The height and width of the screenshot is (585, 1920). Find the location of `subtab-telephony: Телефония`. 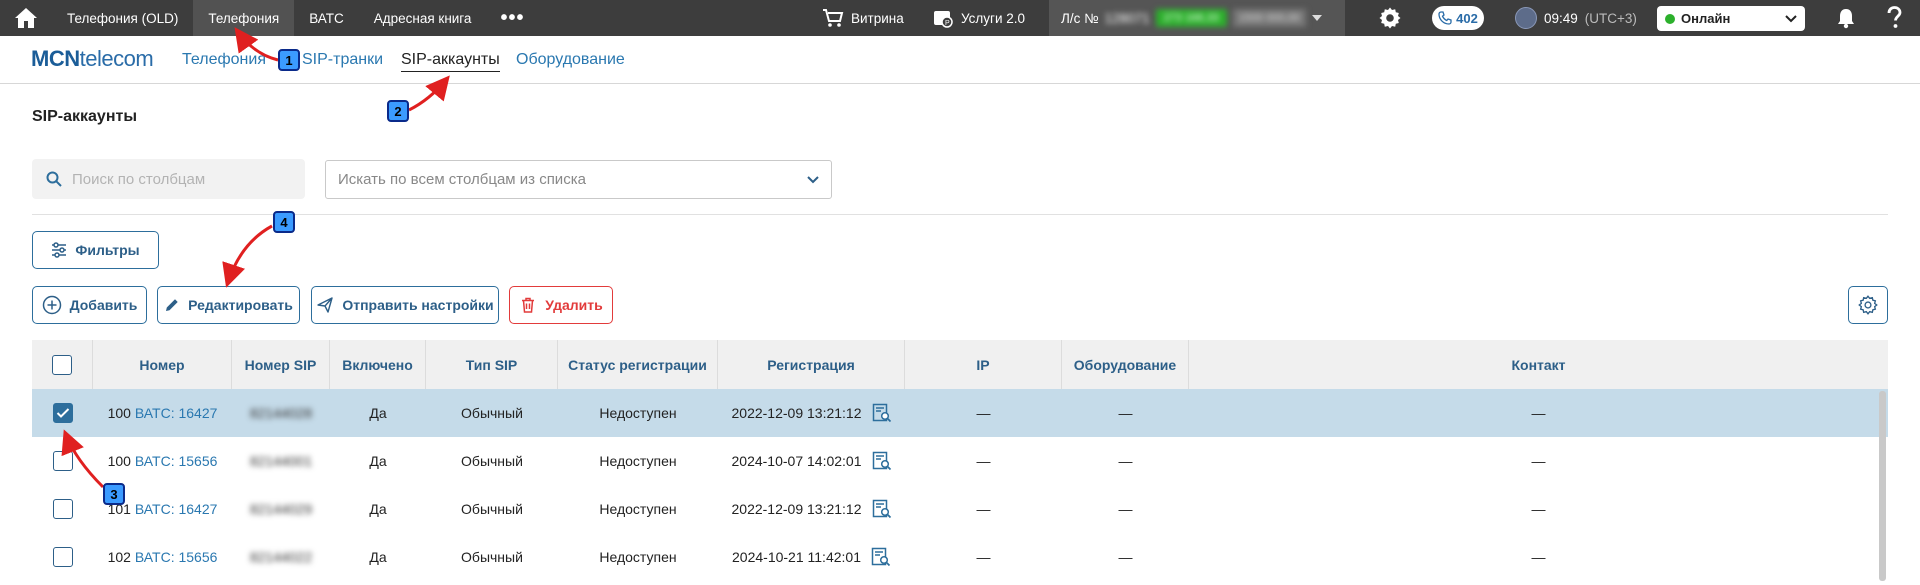

subtab-telephony: Телефония is located at coordinates (224, 60).